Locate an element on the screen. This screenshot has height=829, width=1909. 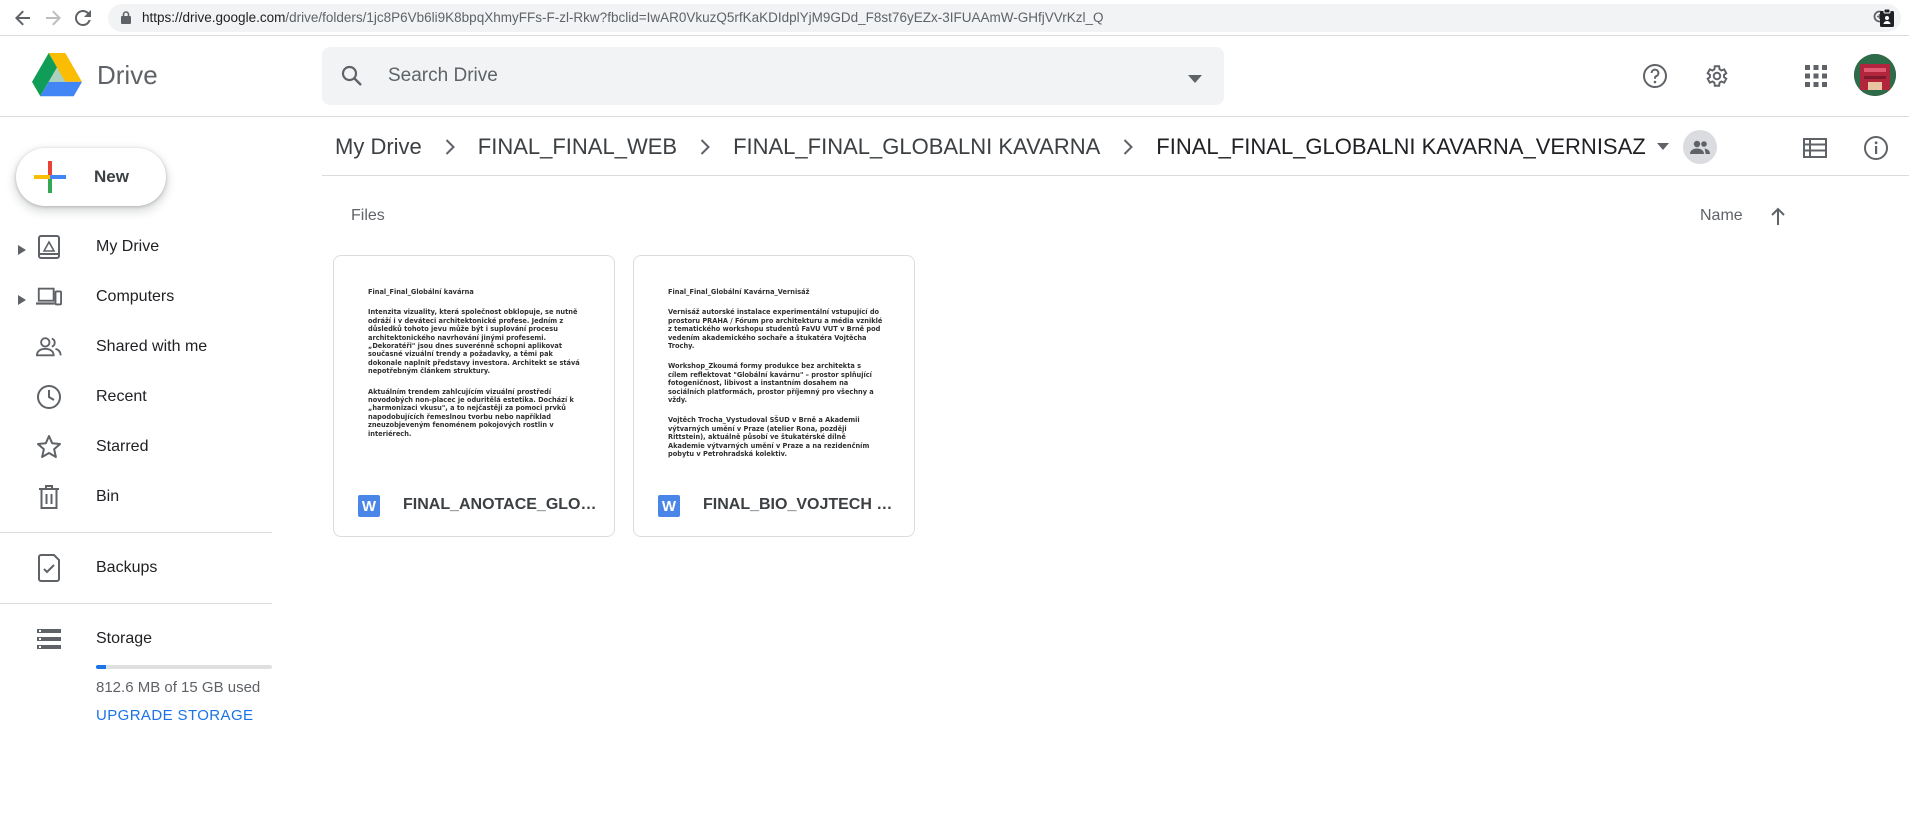
forward-arrow-icon is located at coordinates (53, 18).